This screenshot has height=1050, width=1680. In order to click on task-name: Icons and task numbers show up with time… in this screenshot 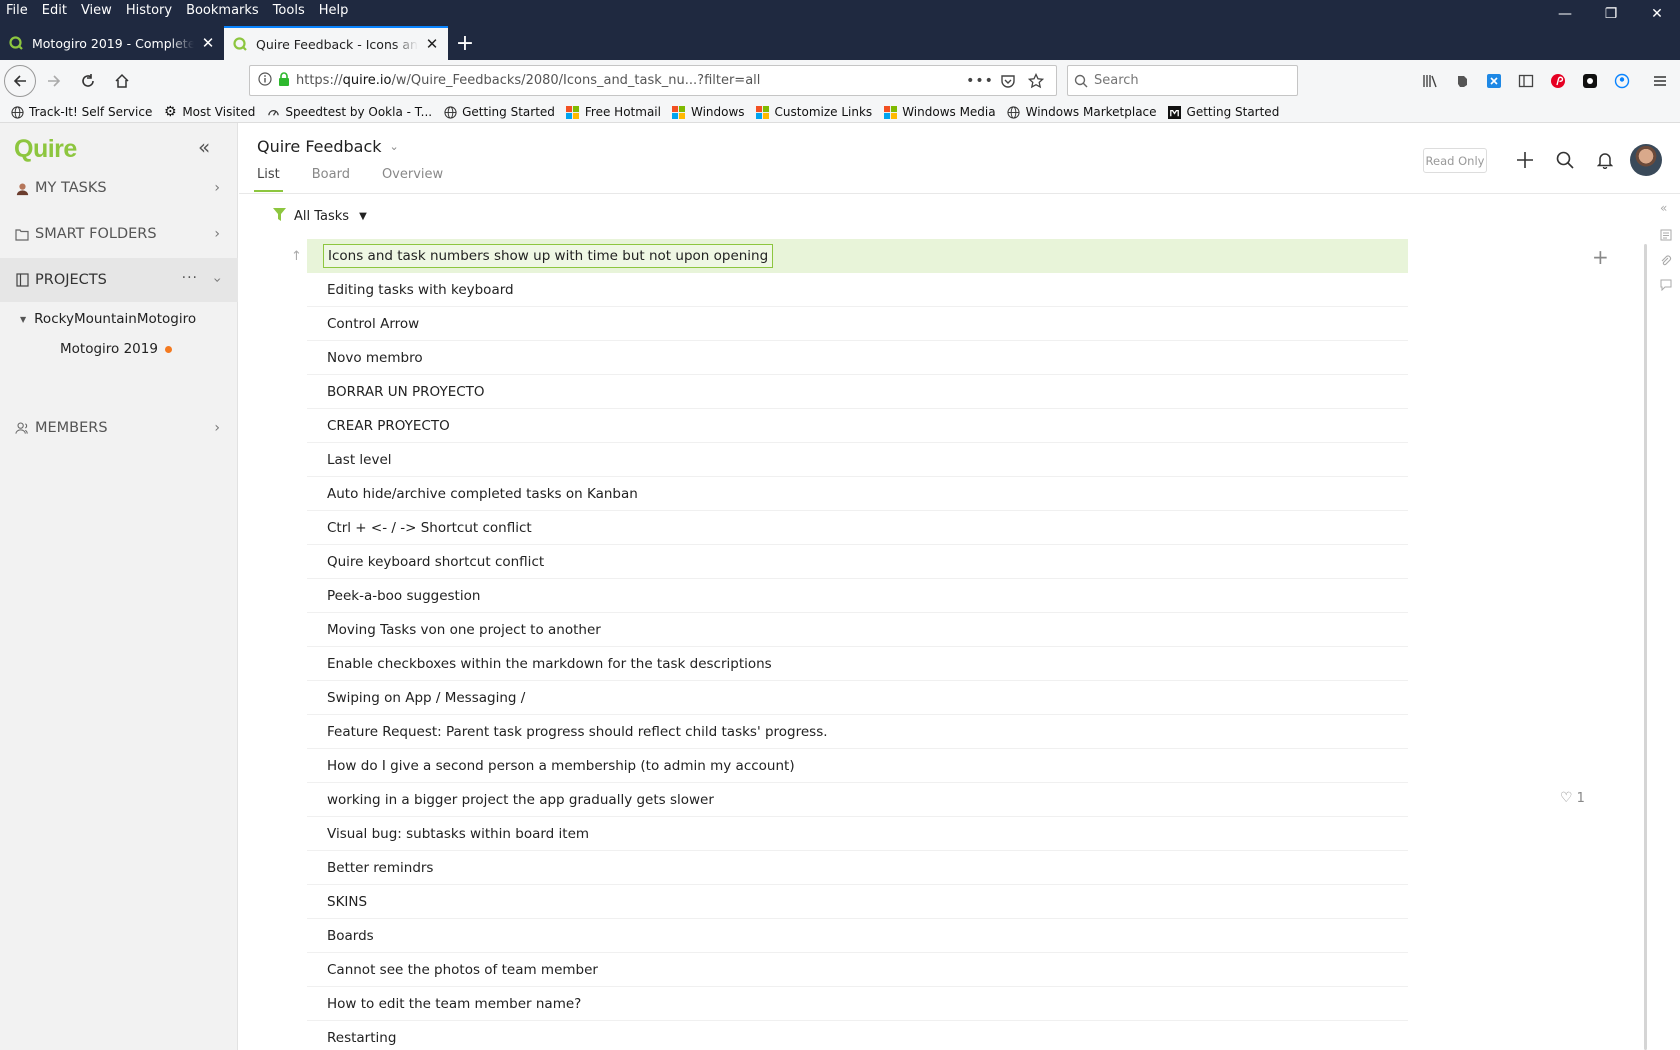, I will do `click(548, 256)`.